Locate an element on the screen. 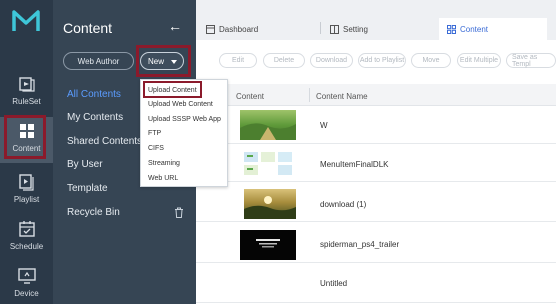  trash-icon is located at coordinates (179, 212).